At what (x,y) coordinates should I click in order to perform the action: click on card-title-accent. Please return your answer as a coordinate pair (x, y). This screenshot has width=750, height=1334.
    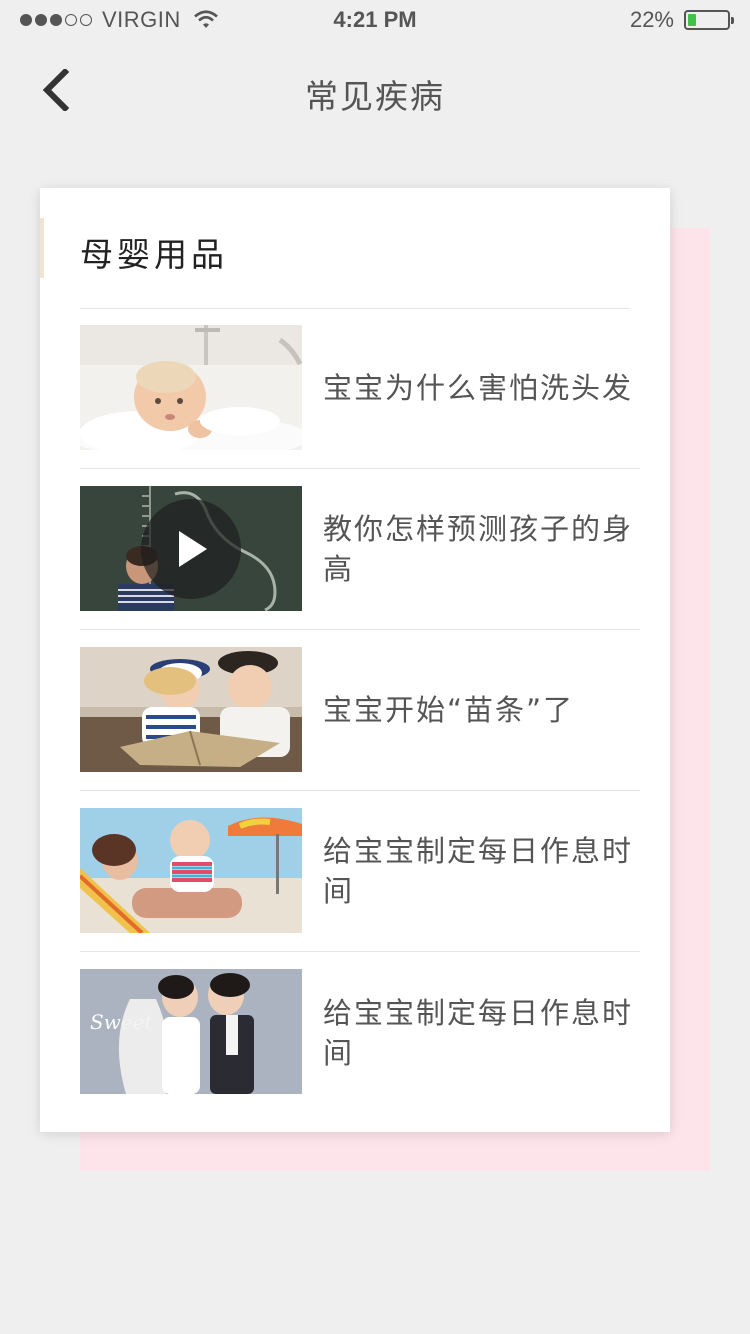
    Looking at the image, I should click on (42, 248).